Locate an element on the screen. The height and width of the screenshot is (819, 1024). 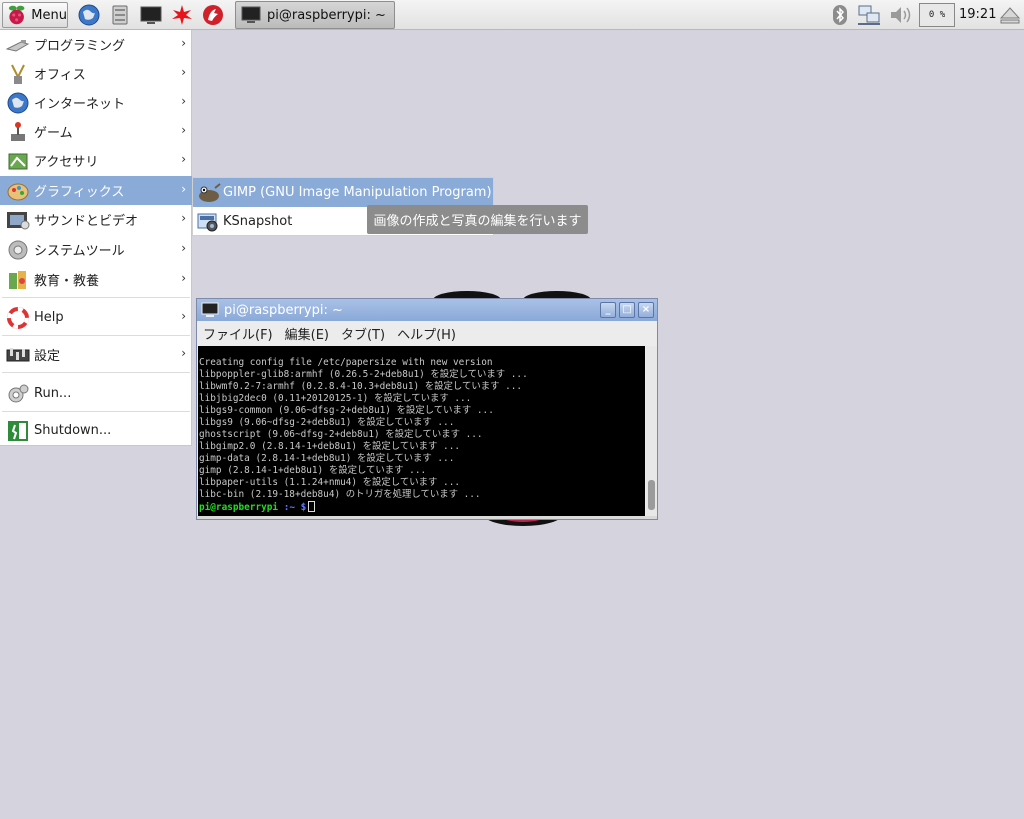
maximize-icon: □ is located at coordinates (627, 309).